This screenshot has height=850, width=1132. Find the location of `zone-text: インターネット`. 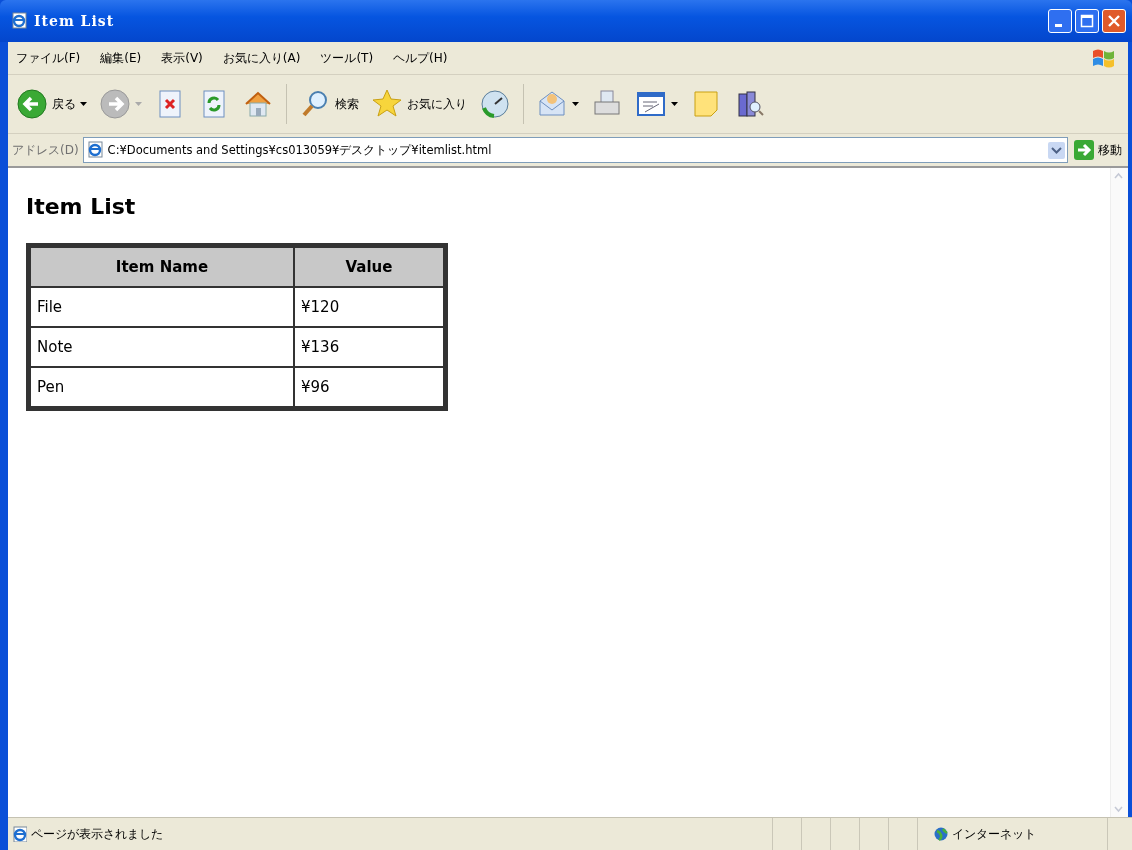

zone-text: インターネット is located at coordinates (994, 834).